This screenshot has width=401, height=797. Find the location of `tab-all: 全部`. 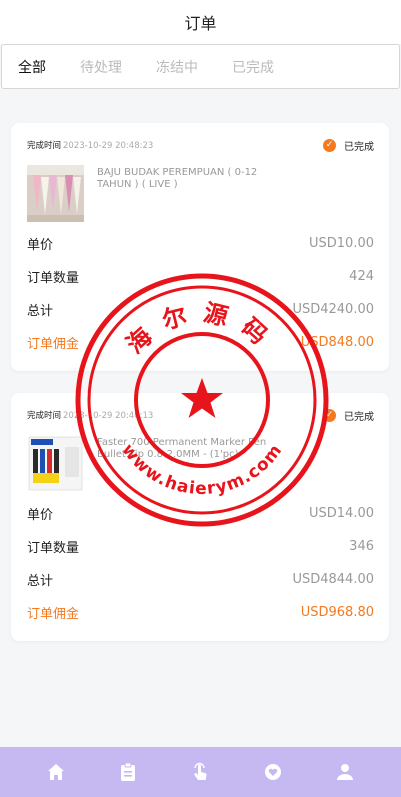

tab-all: 全部 is located at coordinates (32, 67).